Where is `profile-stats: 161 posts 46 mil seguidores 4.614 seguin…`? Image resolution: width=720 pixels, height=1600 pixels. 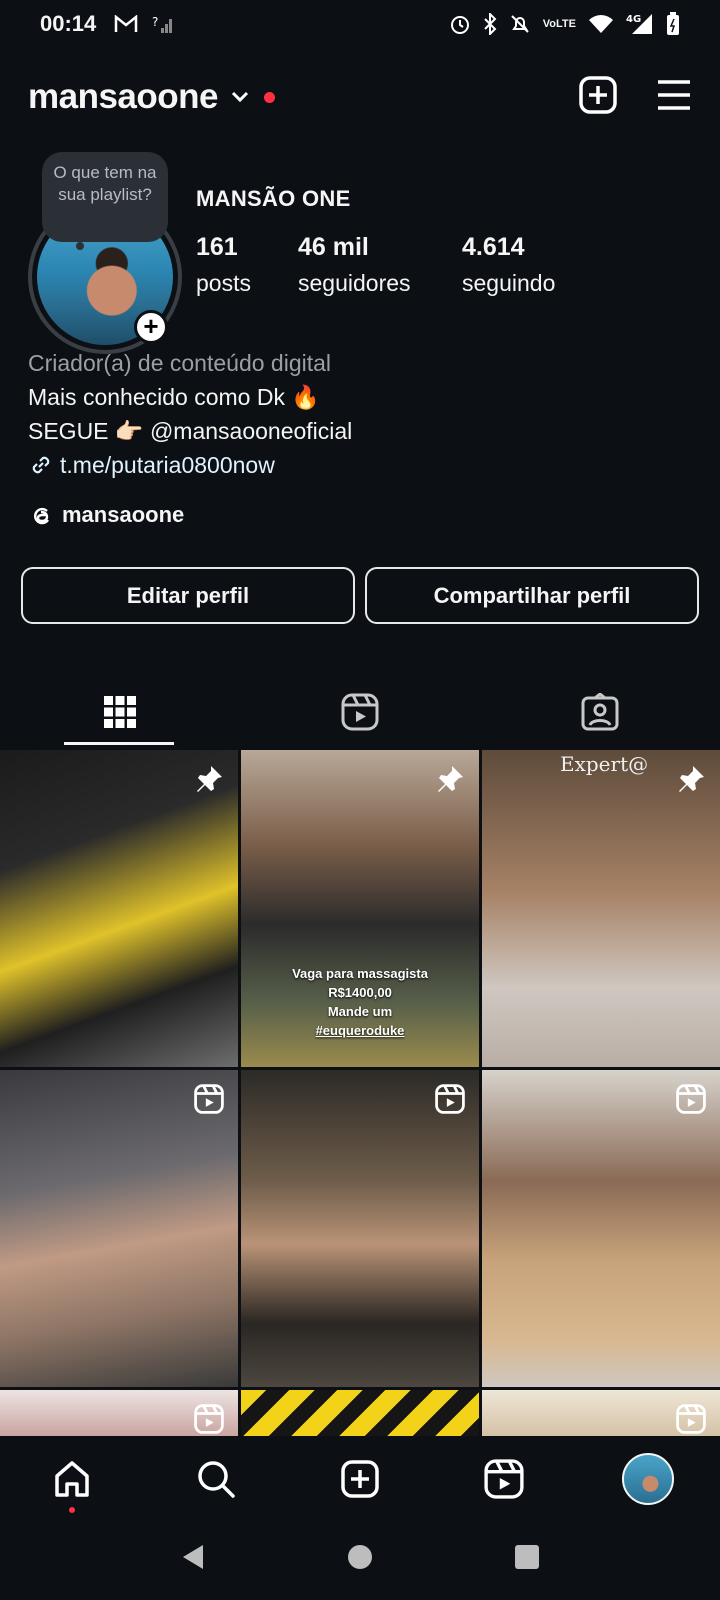 profile-stats: 161 posts 46 mil seguidores 4.614 seguin… is located at coordinates (375, 265).